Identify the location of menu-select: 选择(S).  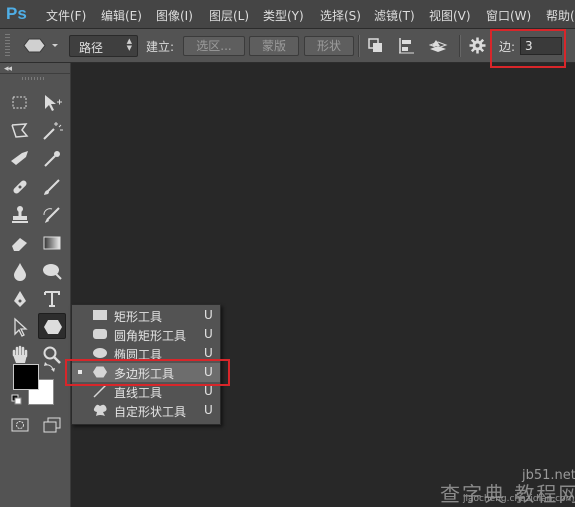
(340, 15).